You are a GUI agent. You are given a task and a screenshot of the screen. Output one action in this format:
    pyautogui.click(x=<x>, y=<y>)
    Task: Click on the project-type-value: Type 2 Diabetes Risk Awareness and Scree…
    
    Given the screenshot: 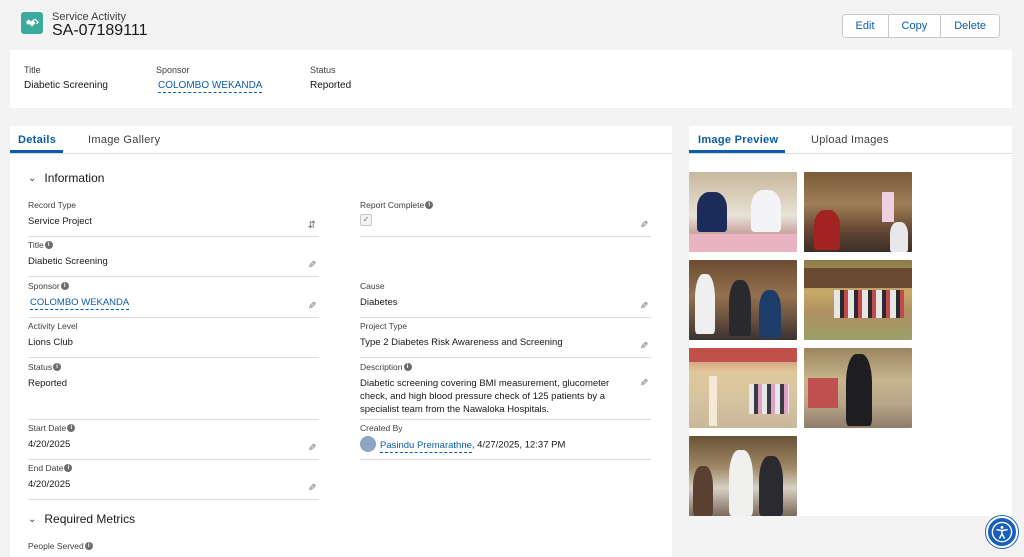 What is the action you would take?
    pyautogui.click(x=461, y=342)
    